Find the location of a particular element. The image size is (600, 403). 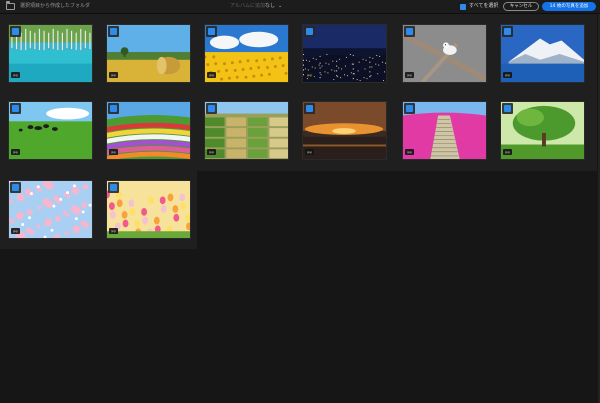

cancel-button: キャンセル is located at coordinates (521, 6).